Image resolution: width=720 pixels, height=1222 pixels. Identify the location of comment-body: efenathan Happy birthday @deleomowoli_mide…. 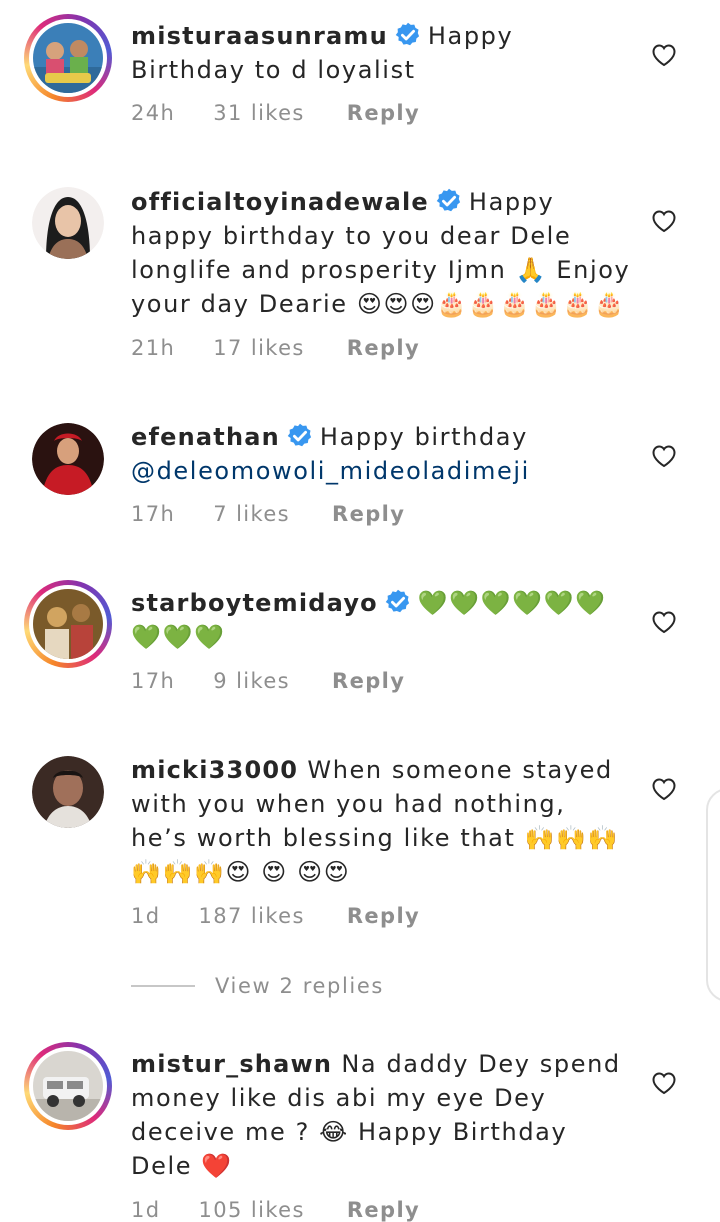
(381, 454).